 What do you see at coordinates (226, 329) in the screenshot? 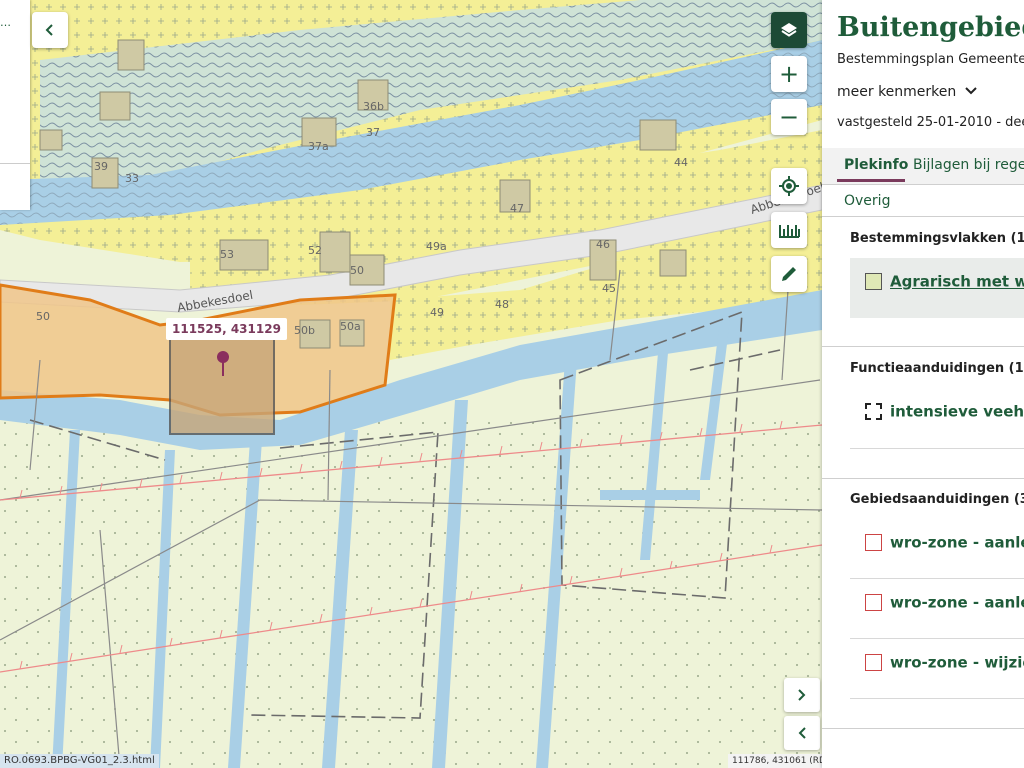
I see `coordinate-popup: 111525, 431129` at bounding box center [226, 329].